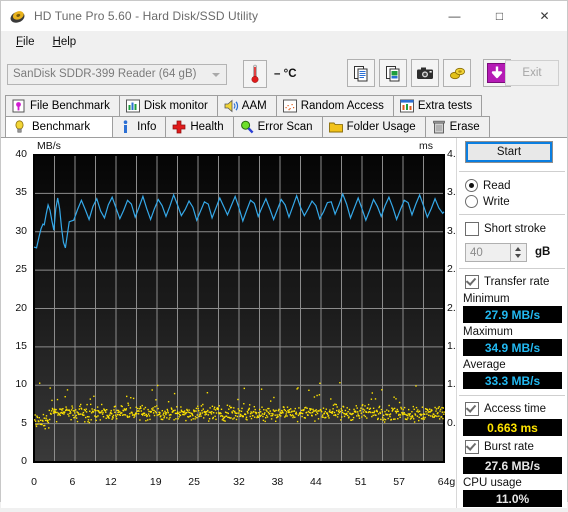 The image size is (568, 512). I want to click on health-cross-icon, so click(179, 128).